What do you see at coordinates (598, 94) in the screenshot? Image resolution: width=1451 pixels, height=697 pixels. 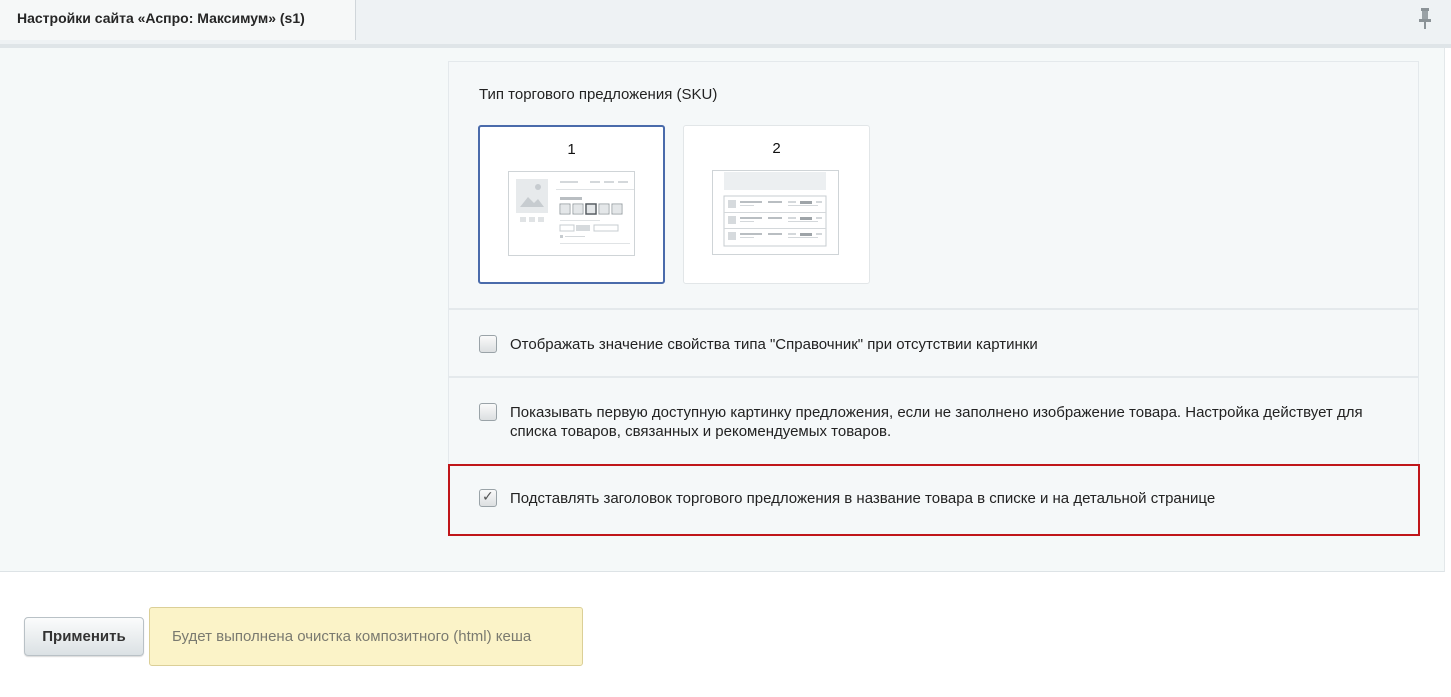 I see `sku-type-title: Тип торгового предложения (SKU)` at bounding box center [598, 94].